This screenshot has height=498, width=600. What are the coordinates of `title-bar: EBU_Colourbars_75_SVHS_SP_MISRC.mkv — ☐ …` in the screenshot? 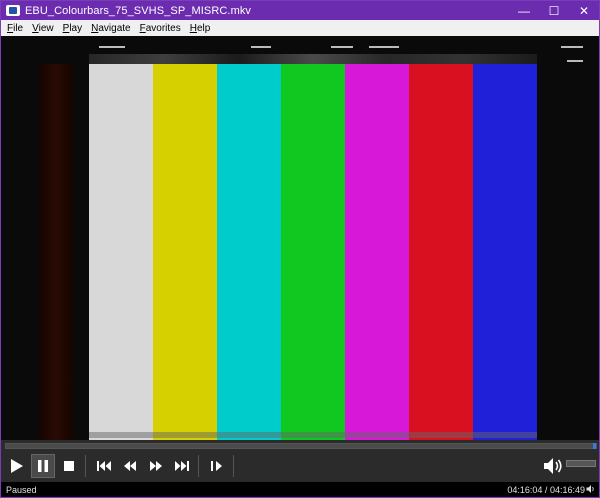 It's located at (300, 10).